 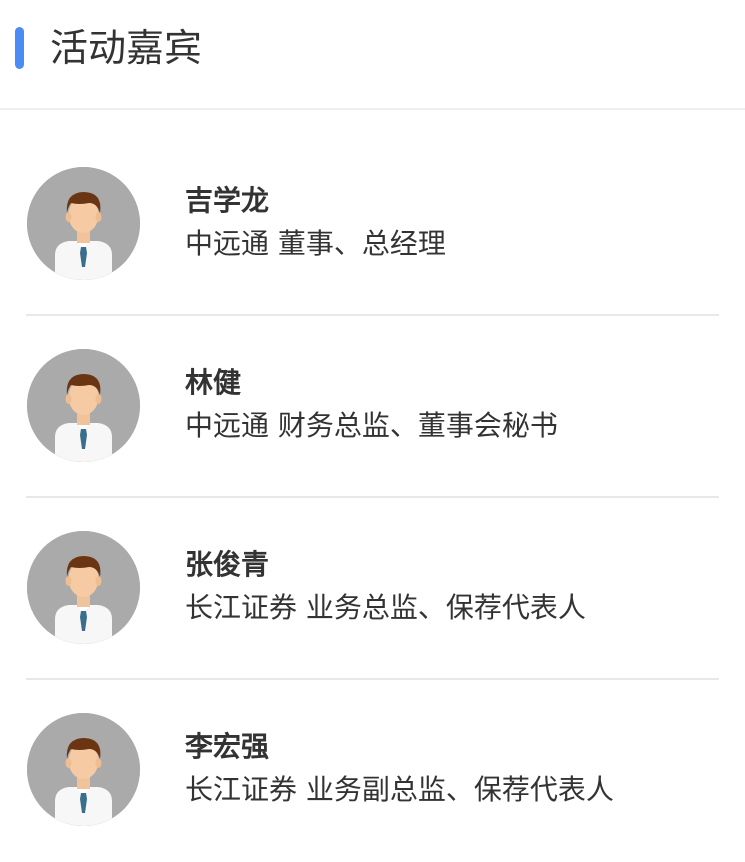 What do you see at coordinates (227, 564) in the screenshot?
I see `guest-name: 张俊青` at bounding box center [227, 564].